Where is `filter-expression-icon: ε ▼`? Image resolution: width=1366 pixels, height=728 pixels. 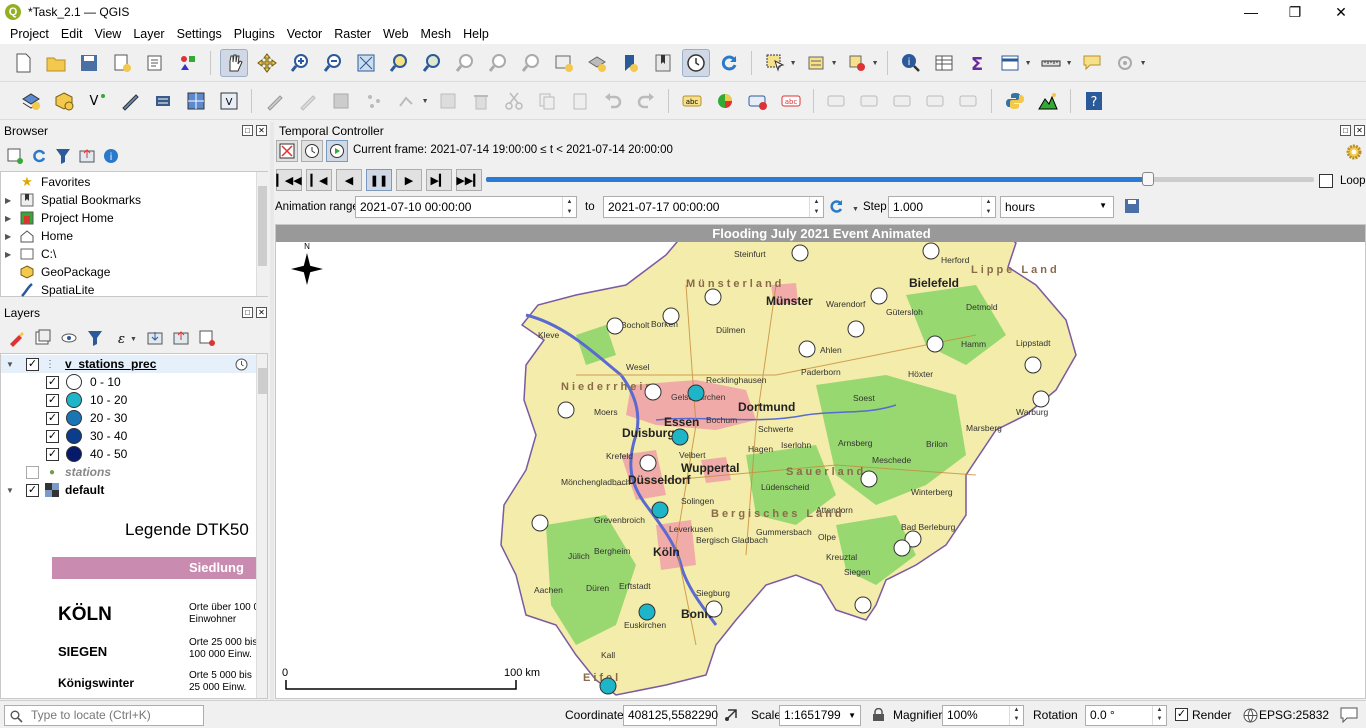
filter-expression-icon: ε ▼ is located at coordinates (125, 338).